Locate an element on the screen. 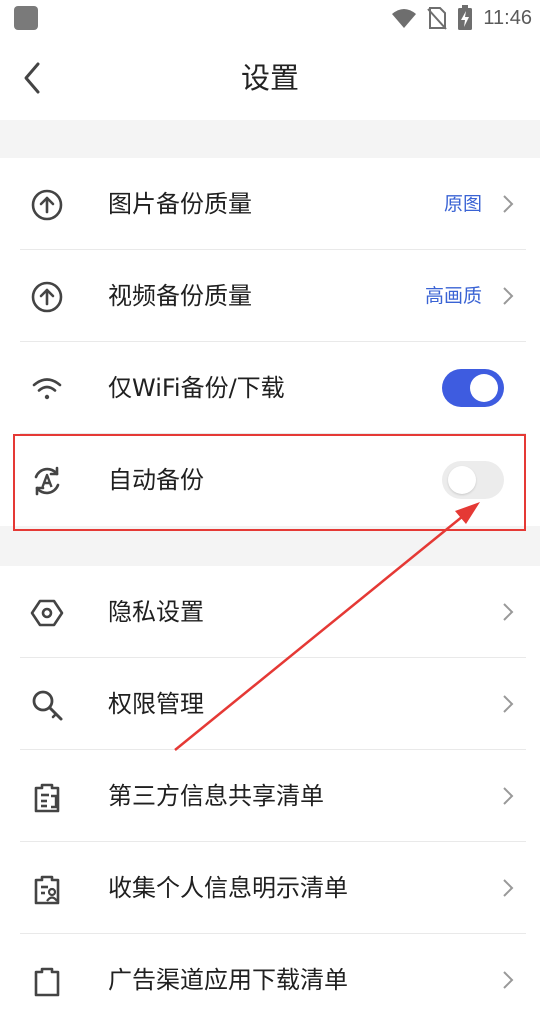  setting-privacy: 隐私设置 is located at coordinates (270, 612).